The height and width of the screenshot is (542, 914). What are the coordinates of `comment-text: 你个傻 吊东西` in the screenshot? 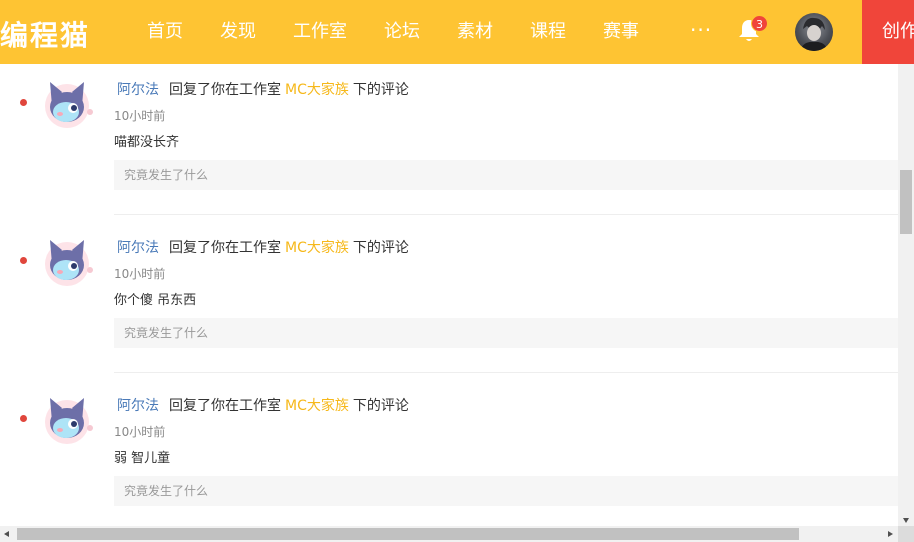 It's located at (155, 300).